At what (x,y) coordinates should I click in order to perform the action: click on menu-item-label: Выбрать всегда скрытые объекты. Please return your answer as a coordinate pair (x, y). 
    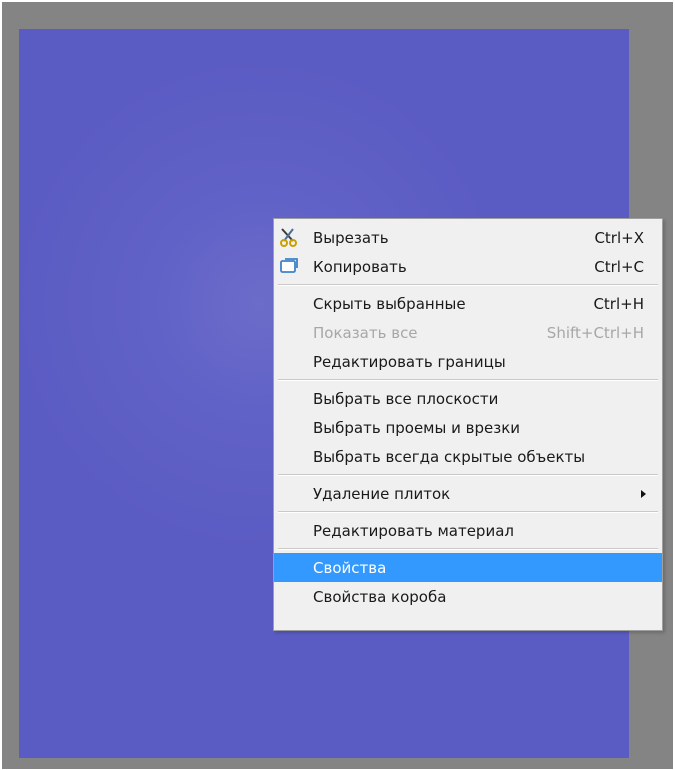
    Looking at the image, I should click on (449, 456).